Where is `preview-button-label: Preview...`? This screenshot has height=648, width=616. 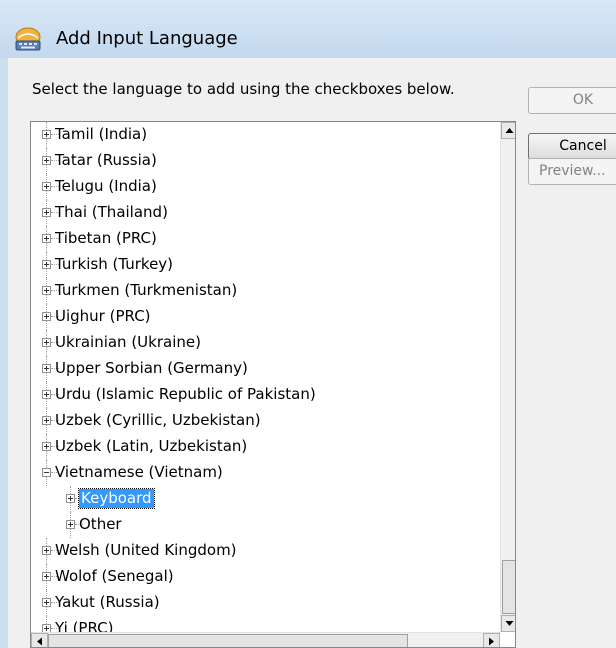
preview-button-label: Preview... is located at coordinates (572, 171).